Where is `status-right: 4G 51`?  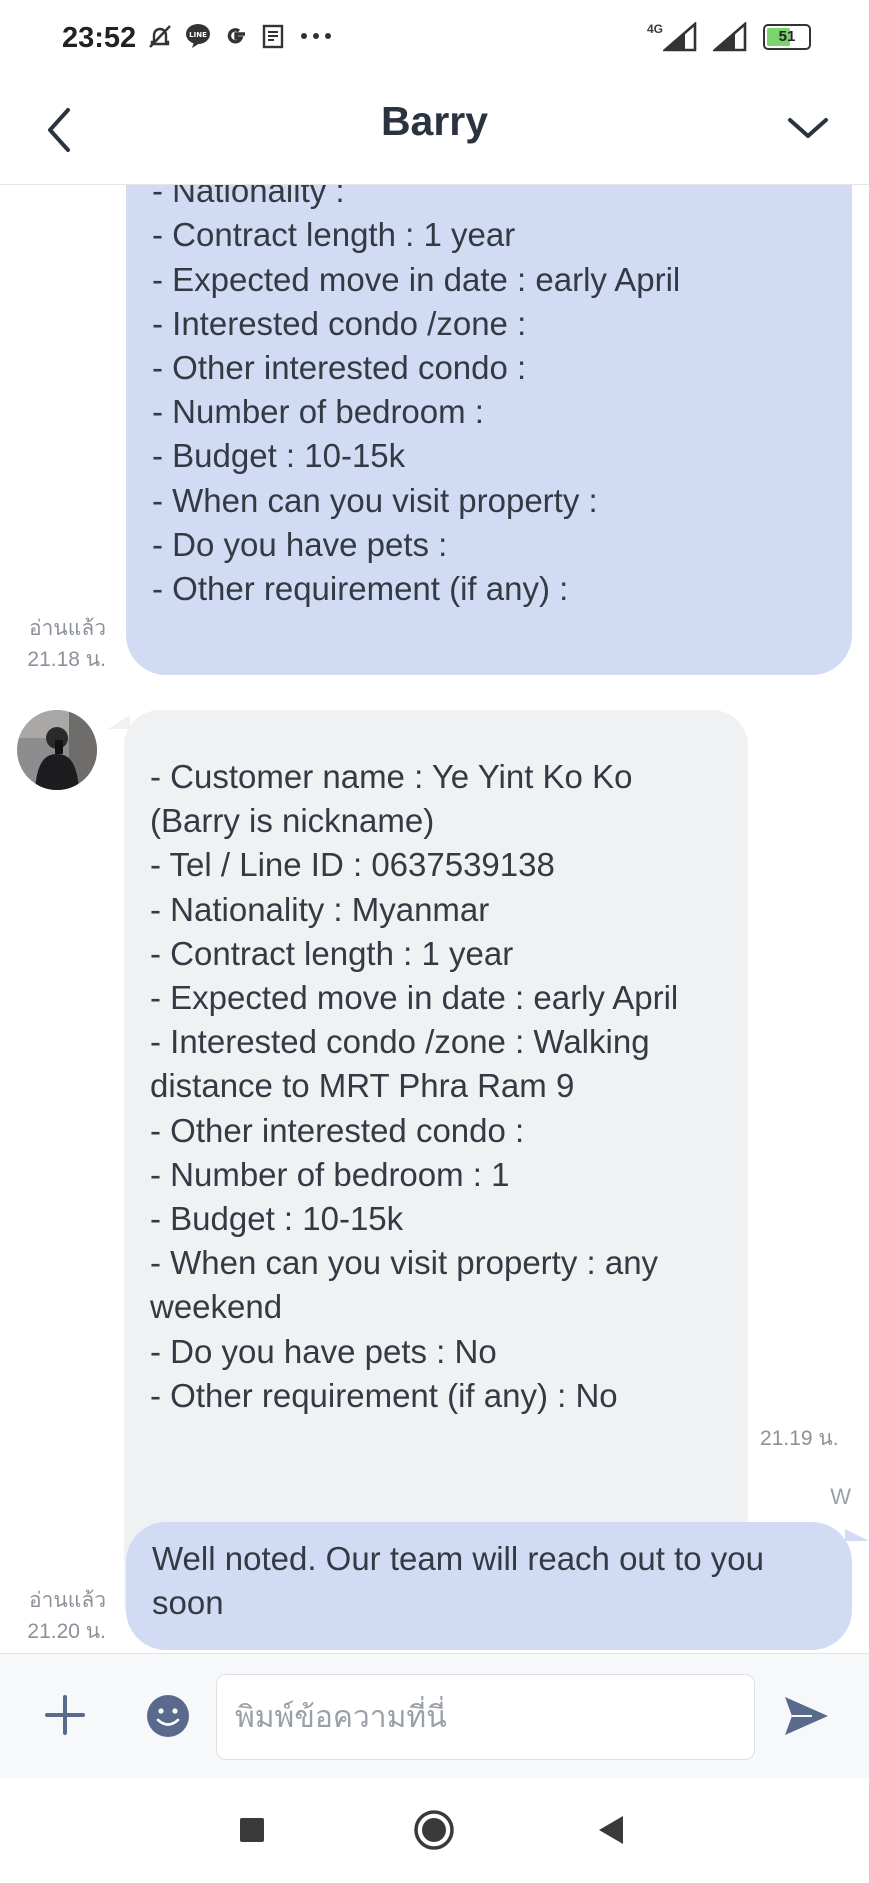
status-right: 4G 51 is located at coordinates (729, 37).